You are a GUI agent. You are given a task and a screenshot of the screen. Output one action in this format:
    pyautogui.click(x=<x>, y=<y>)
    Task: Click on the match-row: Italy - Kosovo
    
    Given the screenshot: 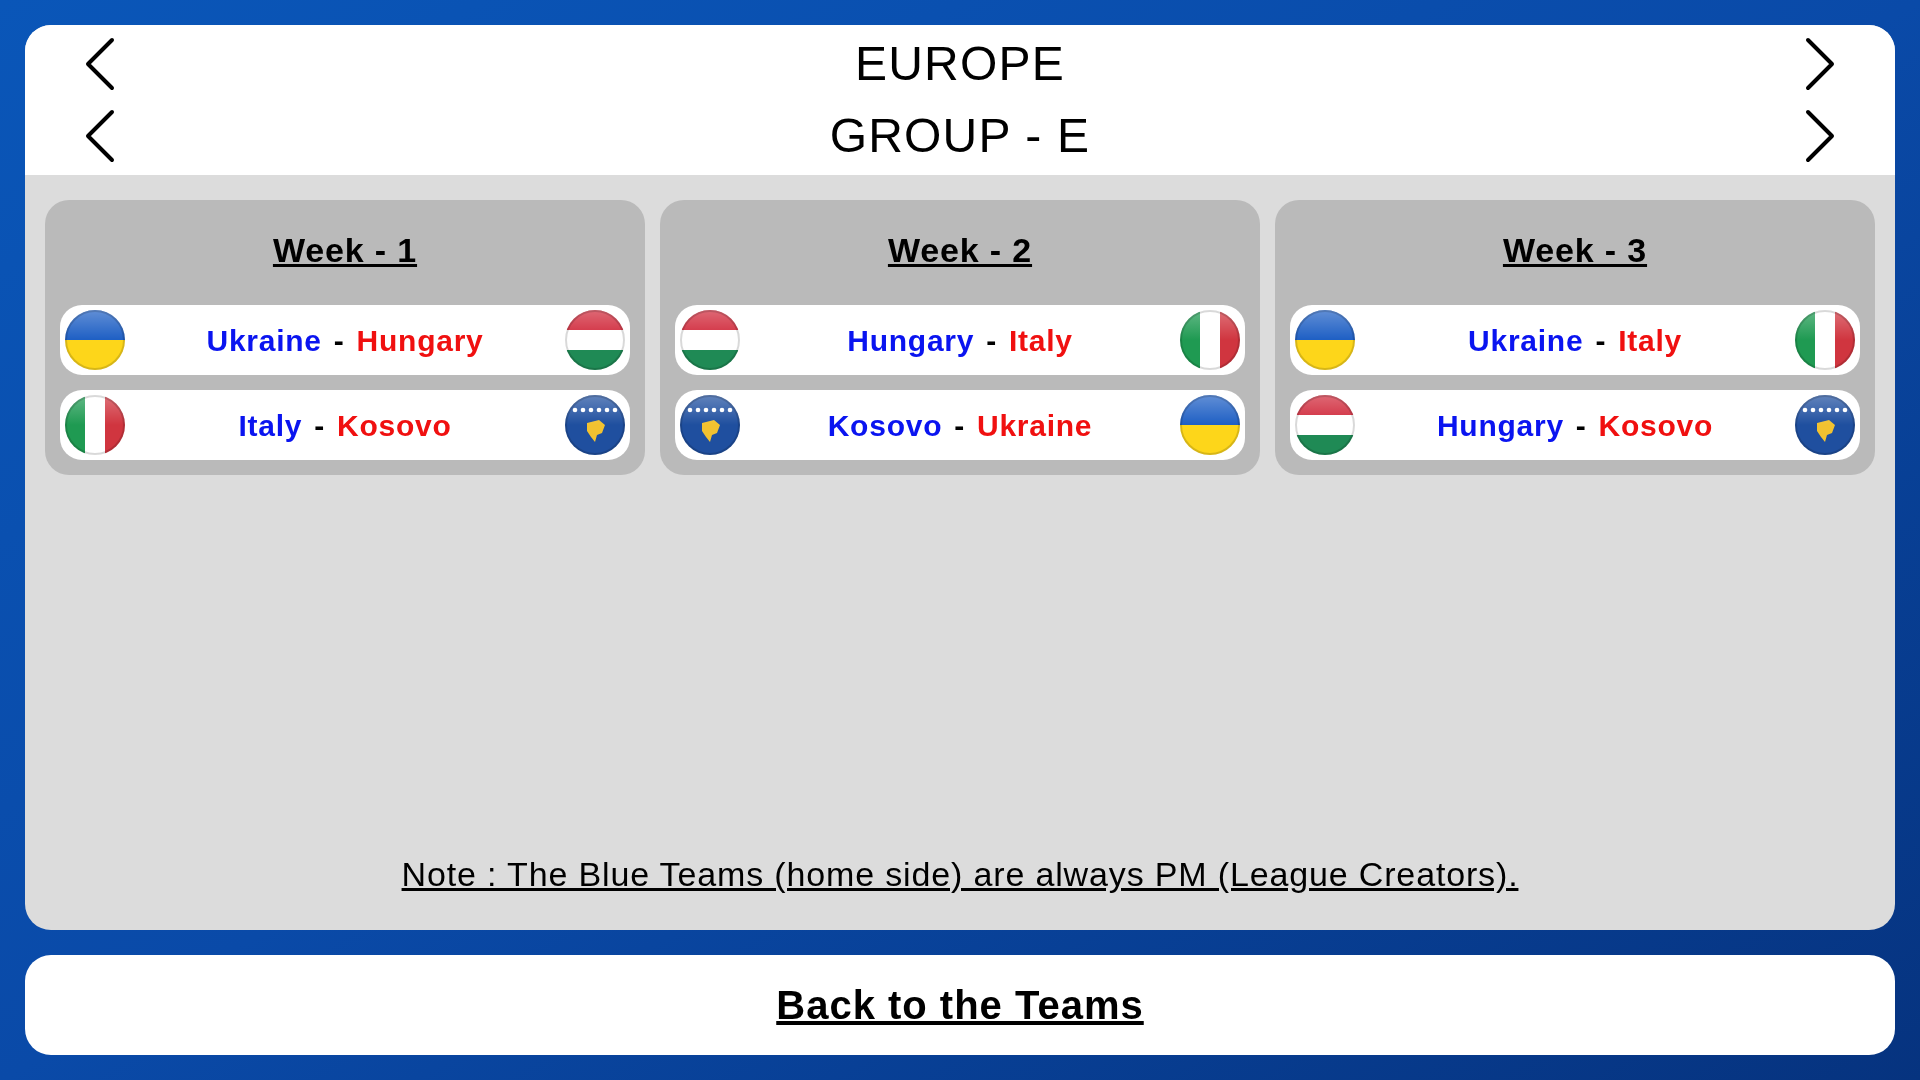 What is the action you would take?
    pyautogui.click(x=345, y=425)
    